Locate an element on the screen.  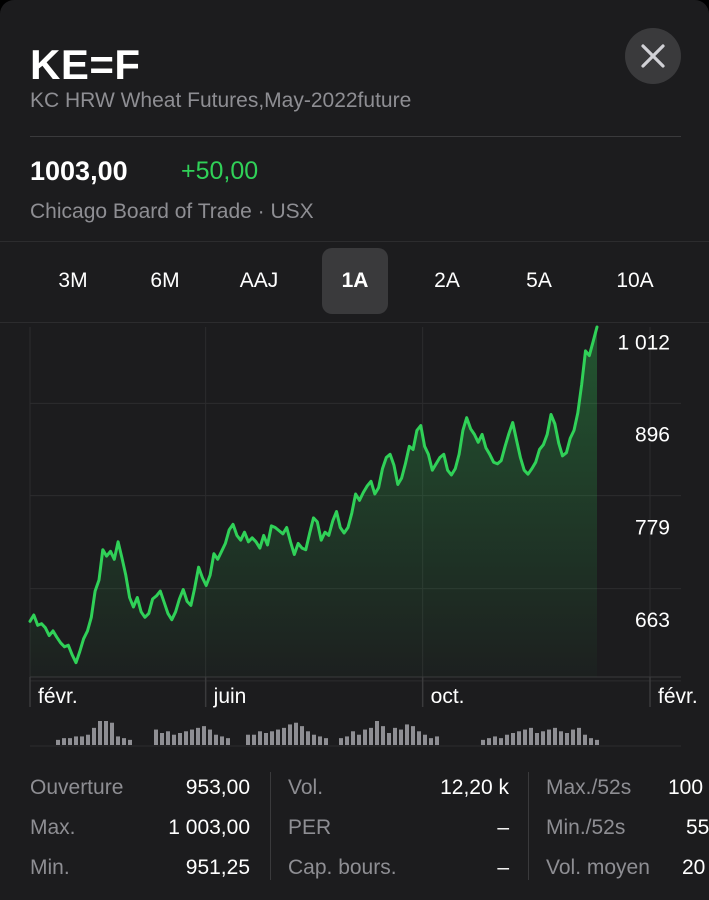
stat-value-per: – is located at coordinates (503, 827).